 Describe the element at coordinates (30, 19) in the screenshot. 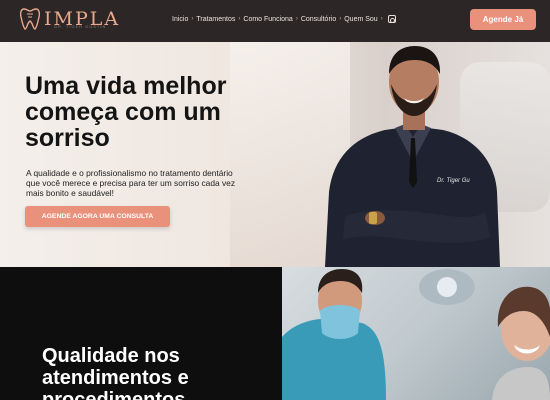

I see `tooth-logo-icon` at that location.